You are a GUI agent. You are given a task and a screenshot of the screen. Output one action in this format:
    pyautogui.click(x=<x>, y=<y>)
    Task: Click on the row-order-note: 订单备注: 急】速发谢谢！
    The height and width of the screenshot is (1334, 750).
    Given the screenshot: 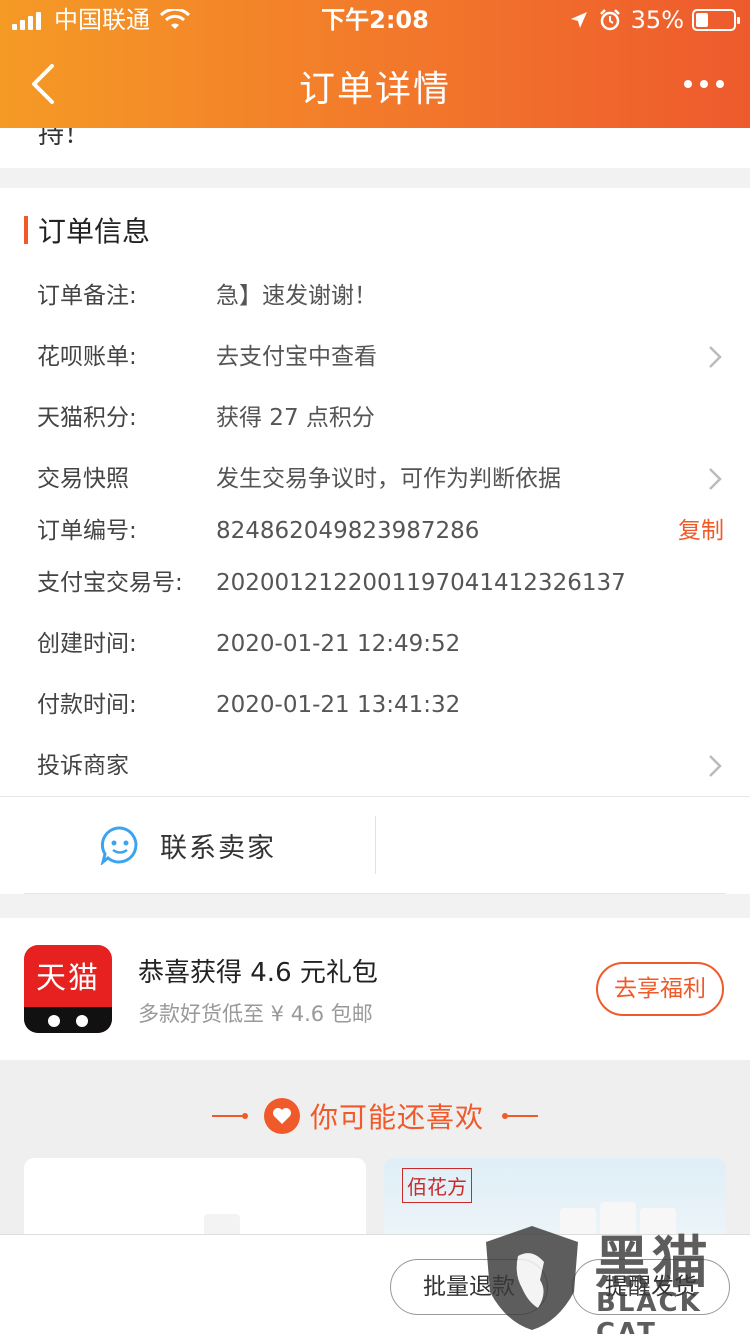 What is the action you would take?
    pyautogui.click(x=375, y=296)
    